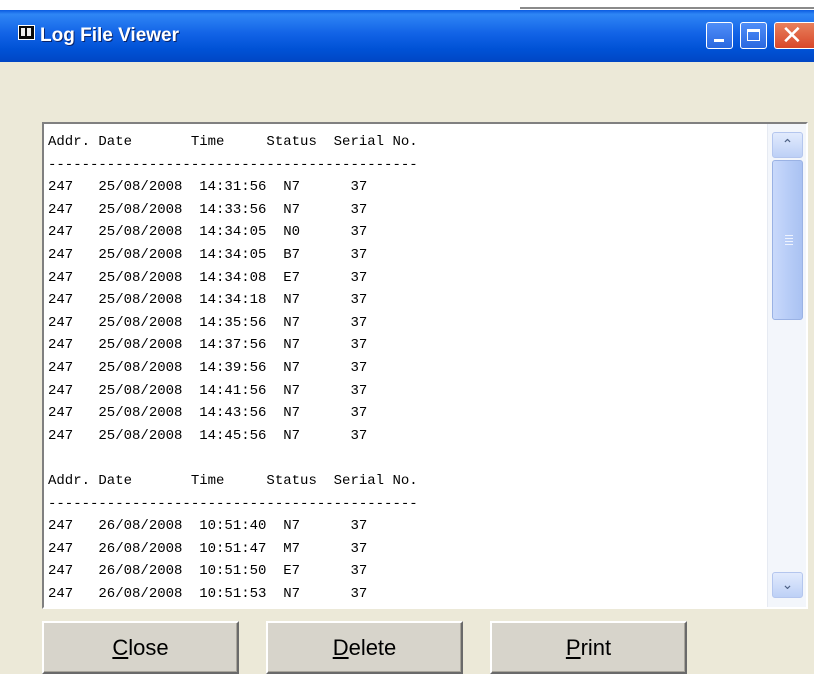  I want to click on scroll-down-button: ⌄, so click(787, 585).